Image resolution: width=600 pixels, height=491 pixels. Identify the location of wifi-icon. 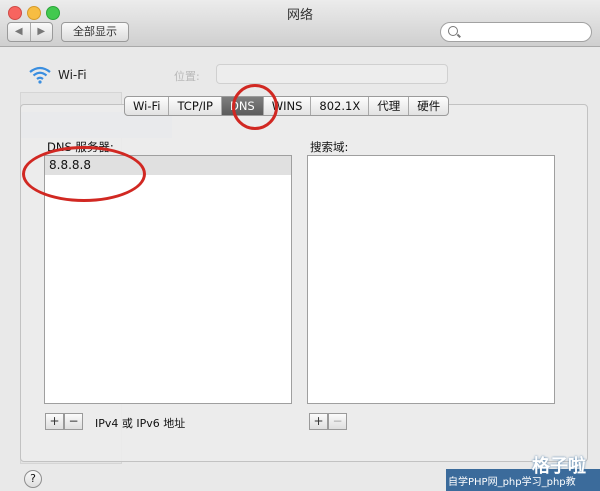
(40, 75).